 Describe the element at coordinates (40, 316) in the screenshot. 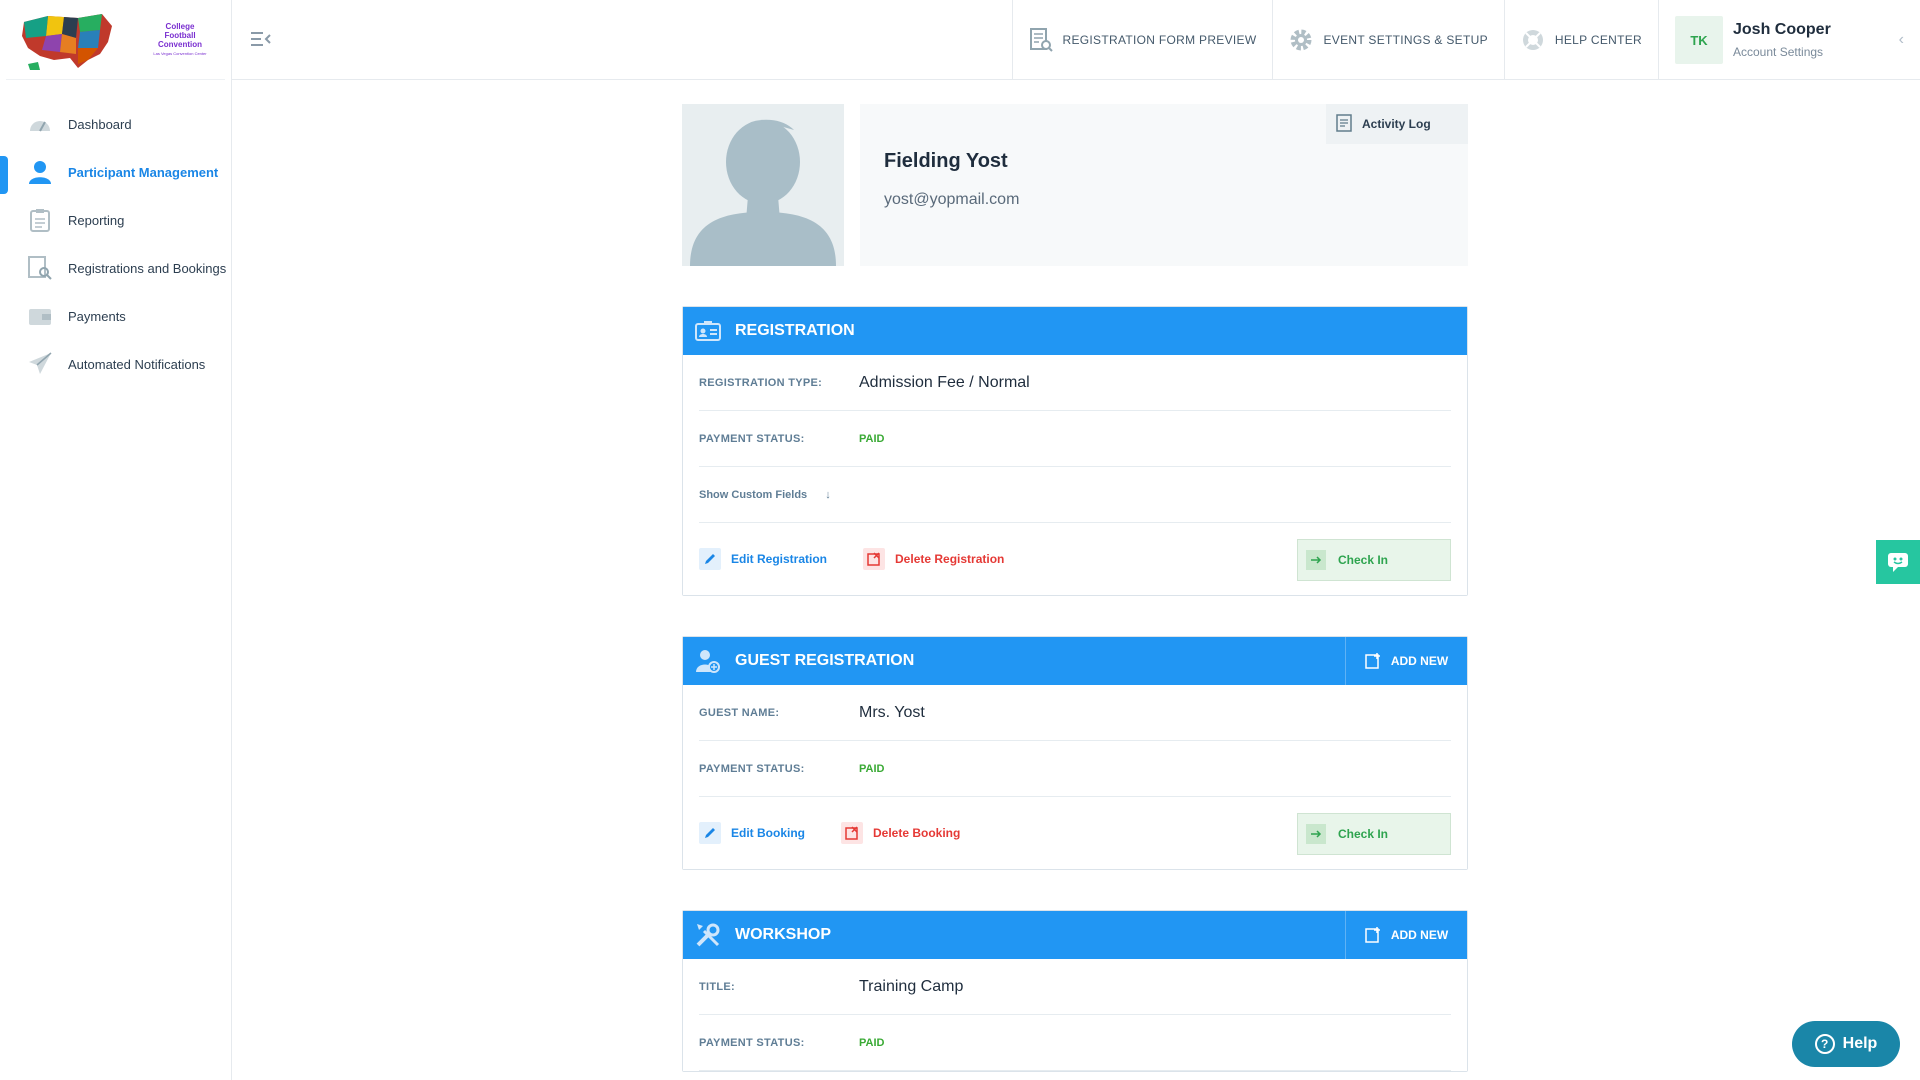

I see `wallet-icon` at that location.